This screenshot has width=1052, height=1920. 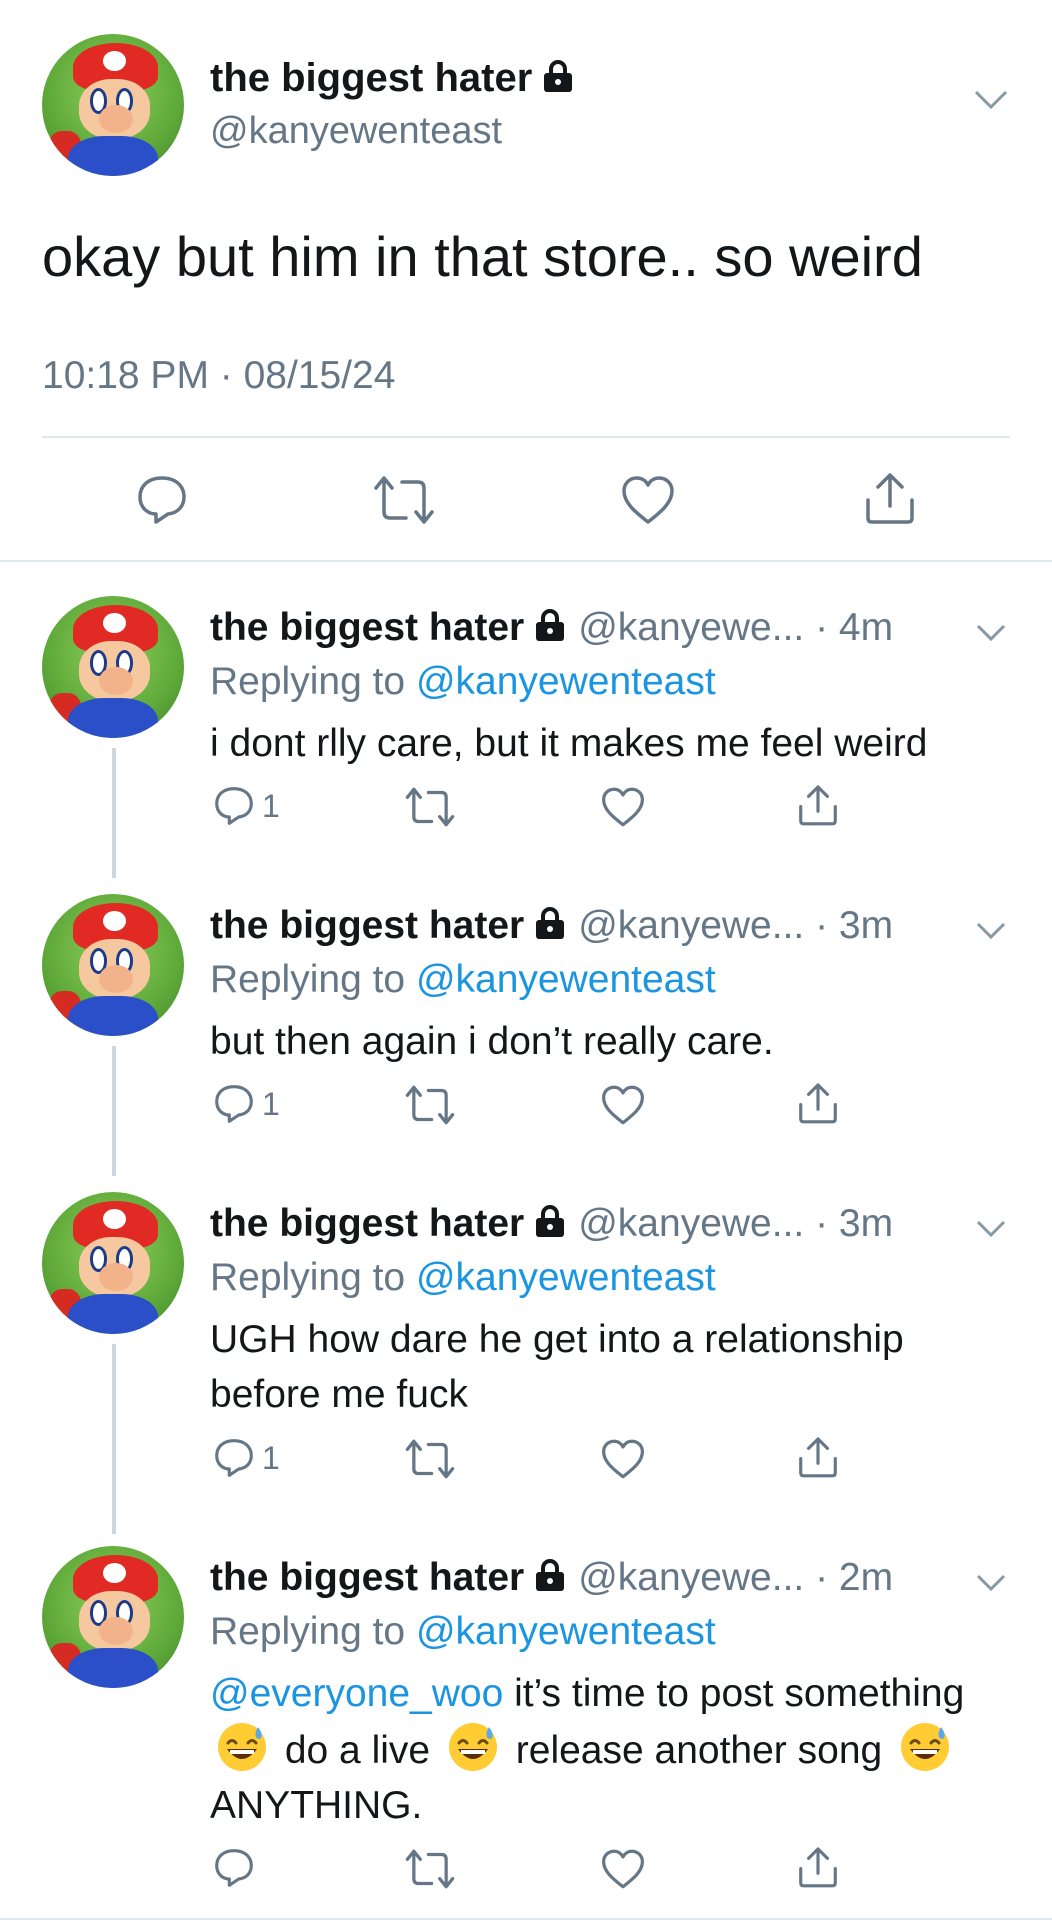 I want to click on tweet-timestamp: 10:18 PM · 08/15/24, so click(x=218, y=376).